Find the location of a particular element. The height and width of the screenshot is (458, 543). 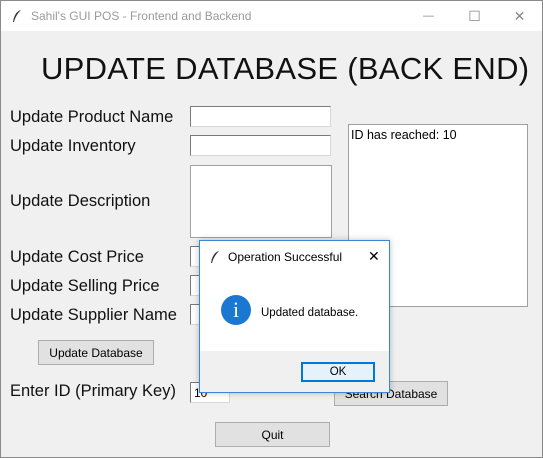

inventory-field is located at coordinates (260, 145).